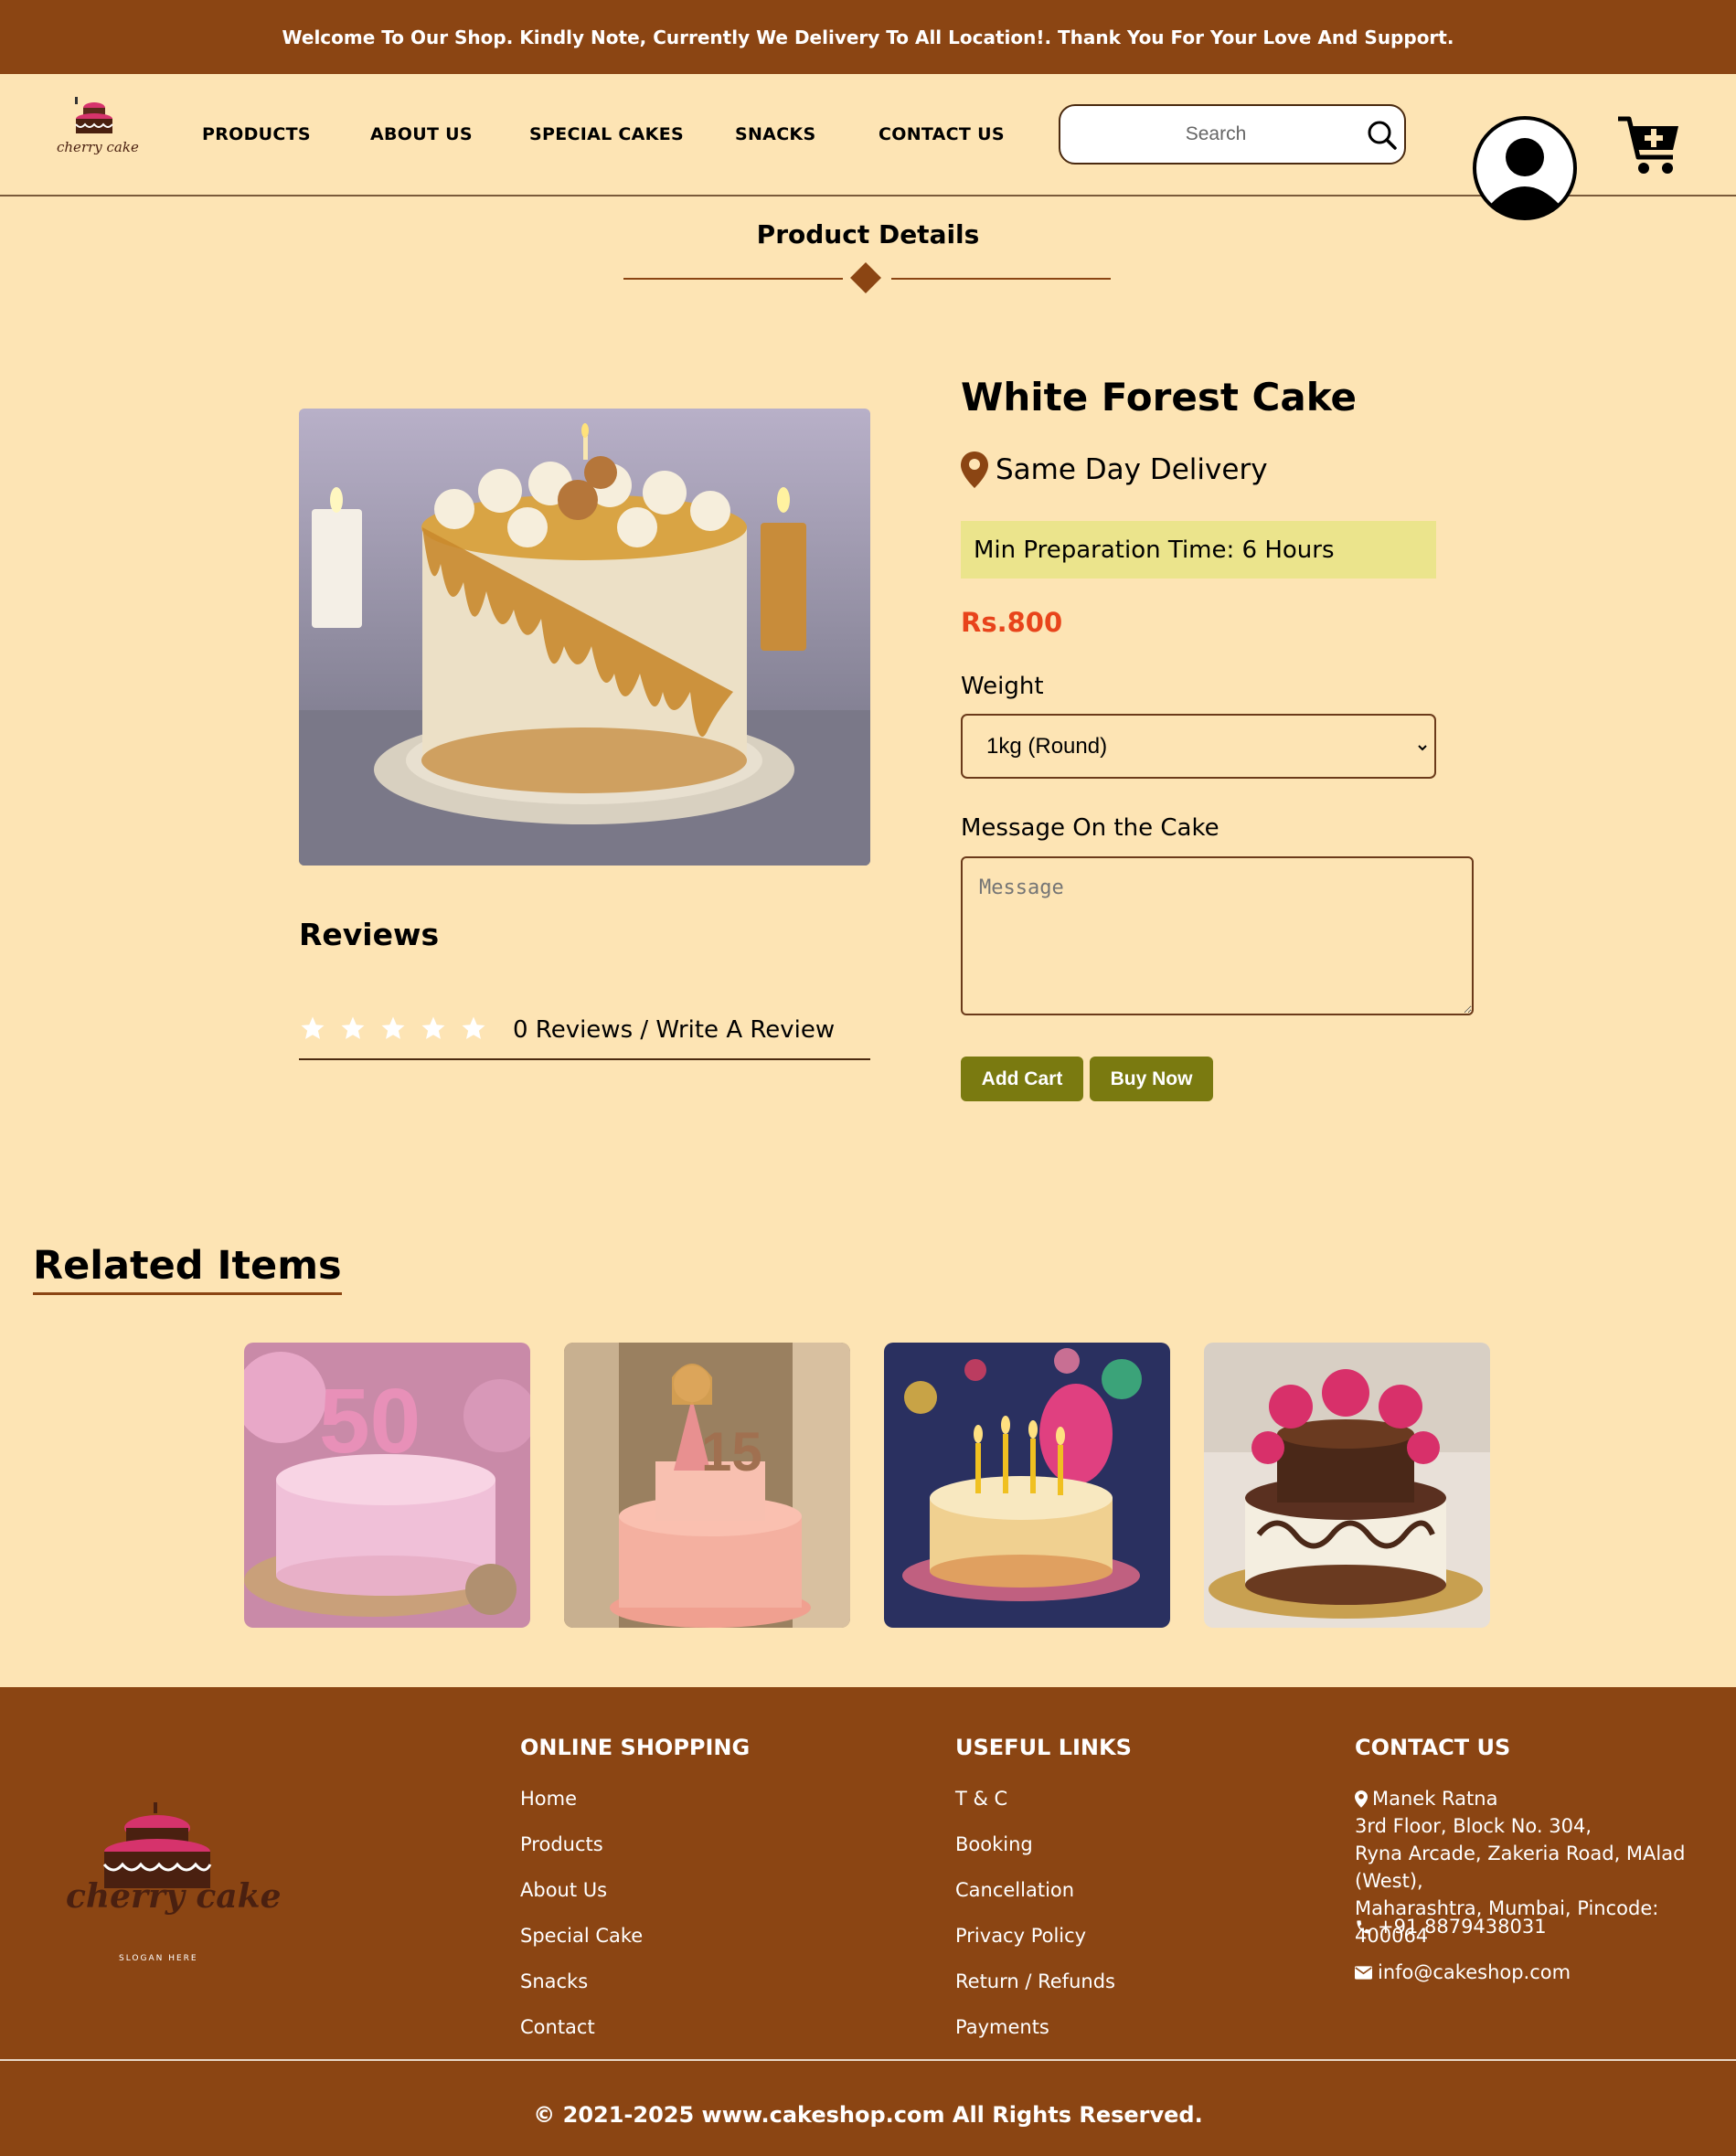 This screenshot has width=1736, height=2156. I want to click on address-line: Ryna Arcade, Zakeria Road, MAlad (West),, so click(1520, 1867).